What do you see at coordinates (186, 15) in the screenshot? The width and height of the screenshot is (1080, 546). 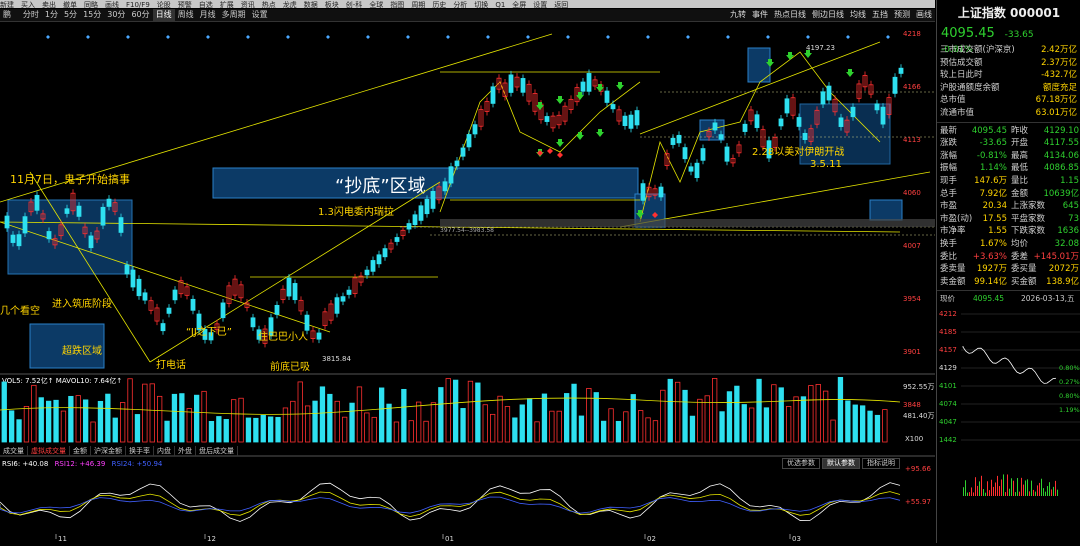 I see `period-7: 周线` at bounding box center [186, 15].